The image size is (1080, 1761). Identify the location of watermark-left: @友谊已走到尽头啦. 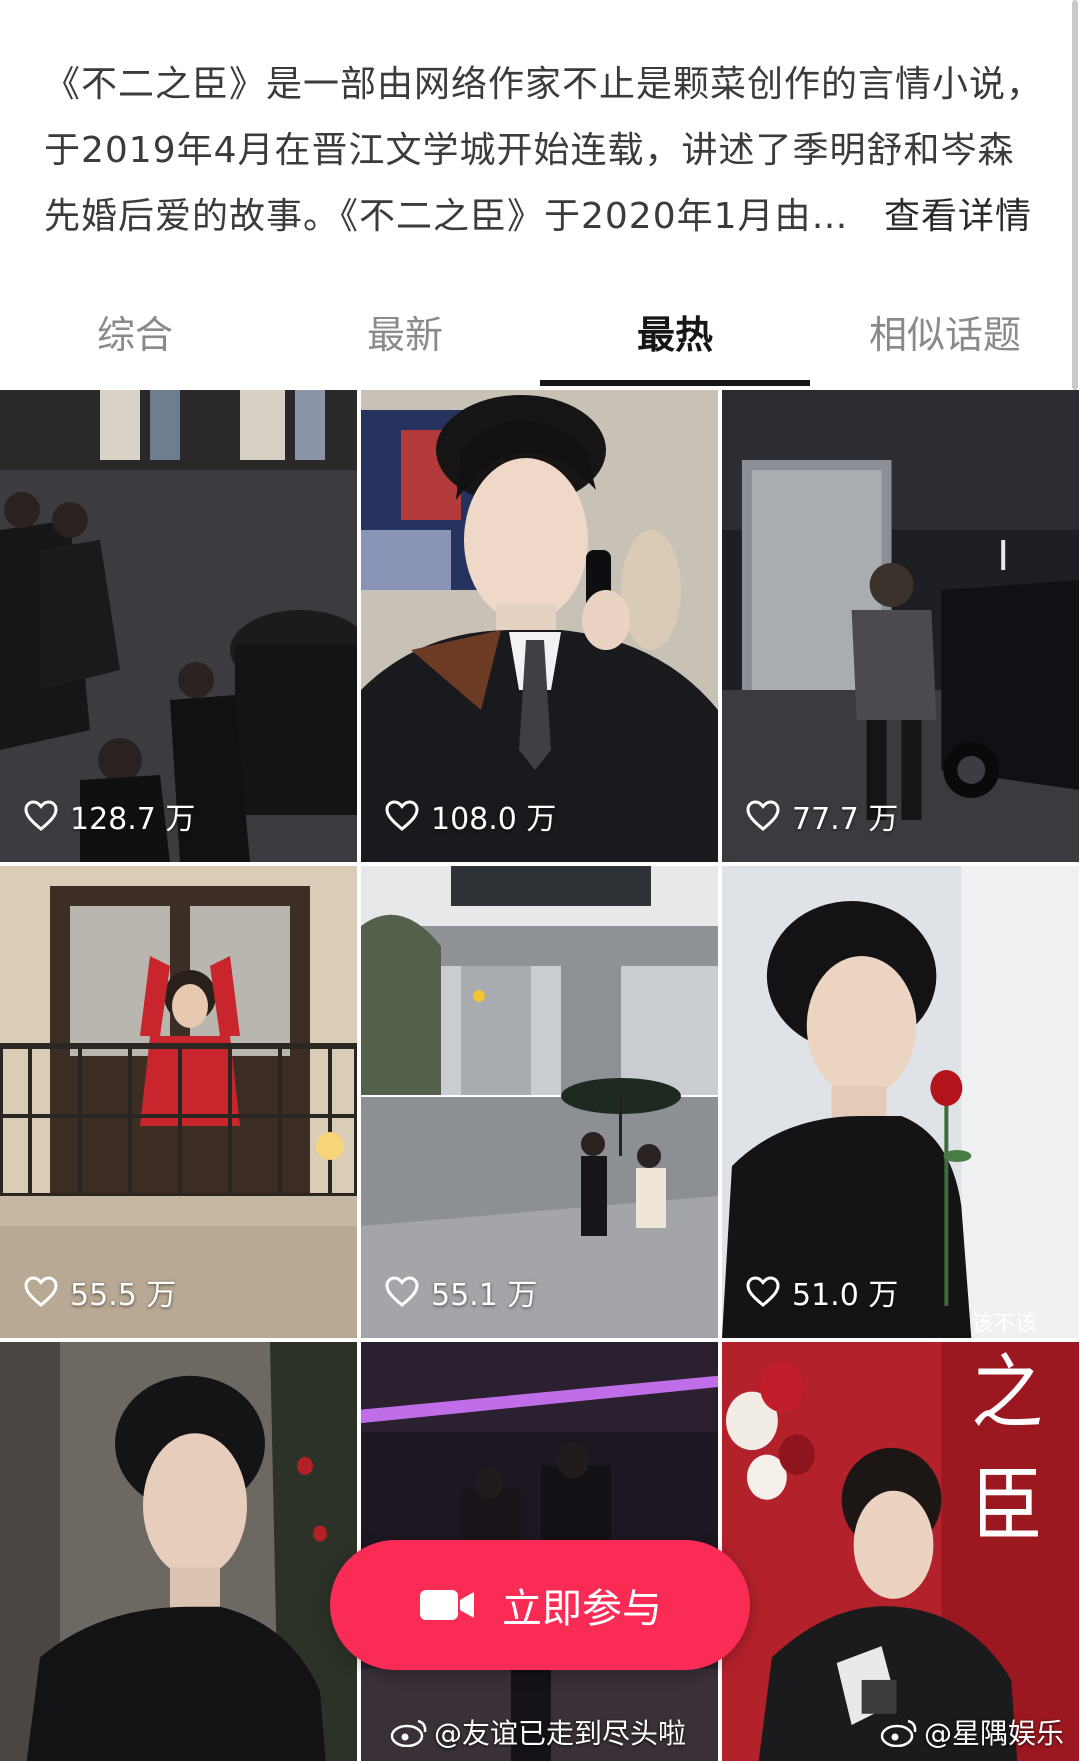
(538, 1732).